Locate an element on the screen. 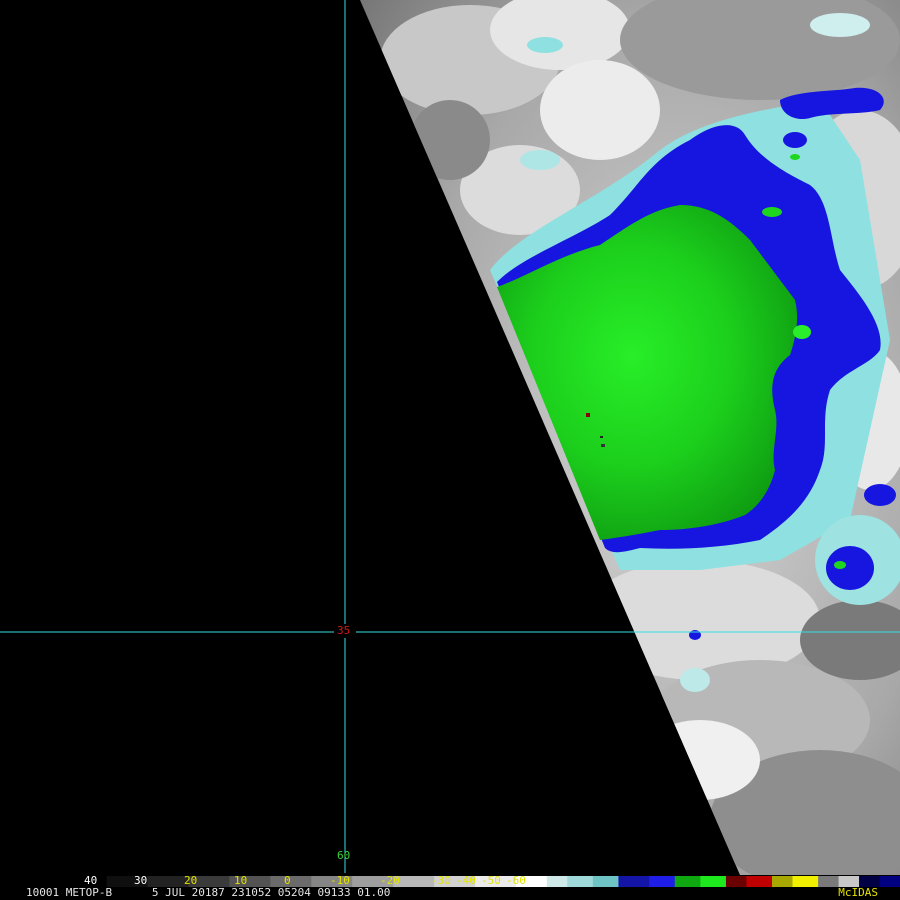  frame-number: 1 is located at coordinates (29, 892).